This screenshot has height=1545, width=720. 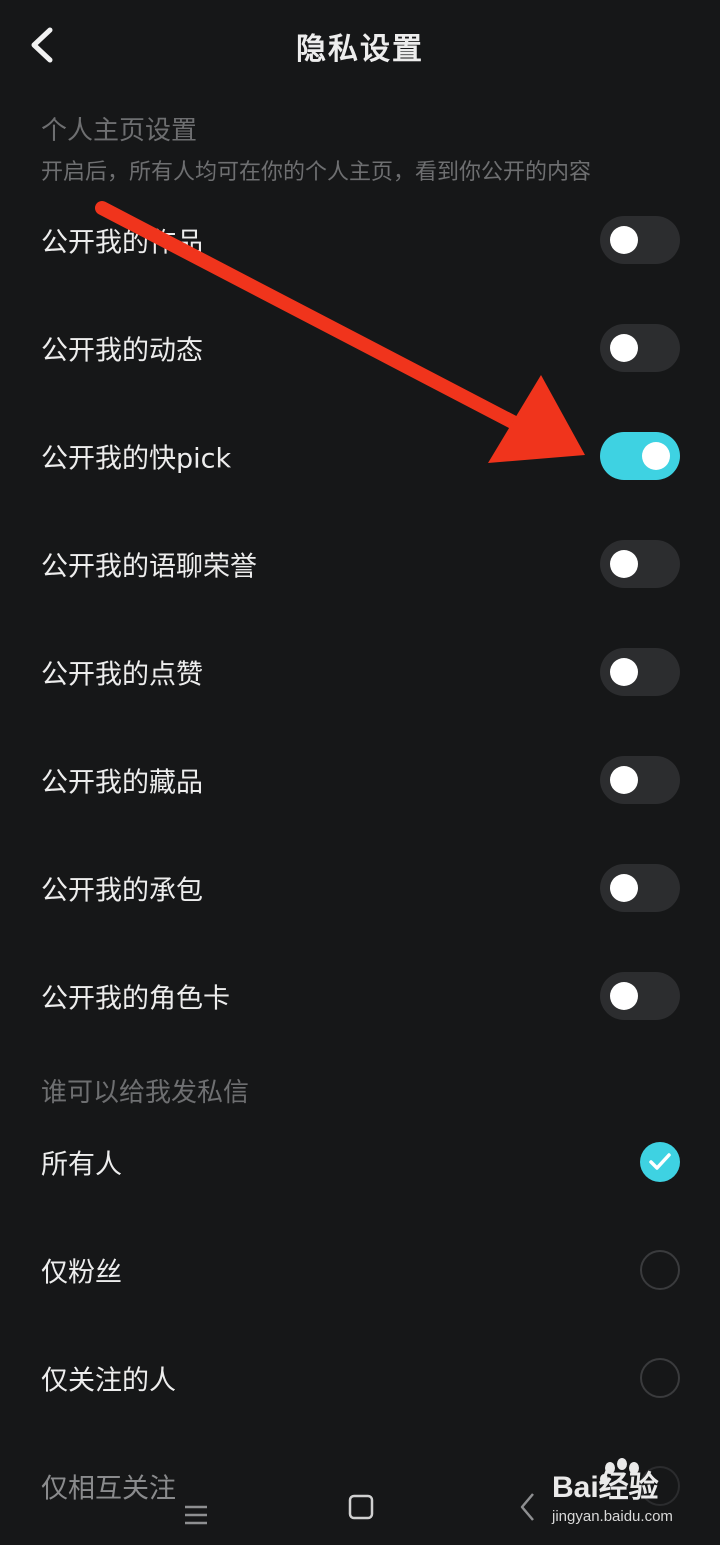 What do you see at coordinates (81, 1165) in the screenshot?
I see `option-label: 所有人` at bounding box center [81, 1165].